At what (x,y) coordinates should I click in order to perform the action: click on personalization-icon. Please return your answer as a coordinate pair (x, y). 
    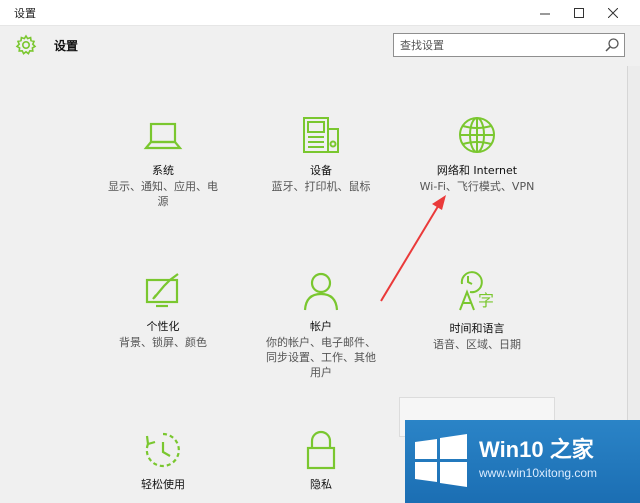
    Looking at the image, I should click on (162, 290).